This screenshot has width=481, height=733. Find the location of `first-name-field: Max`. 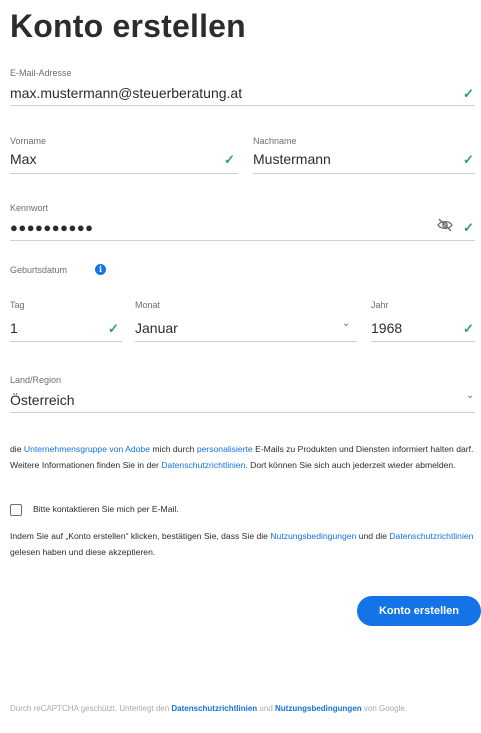

first-name-field: Max is located at coordinates (23, 159).